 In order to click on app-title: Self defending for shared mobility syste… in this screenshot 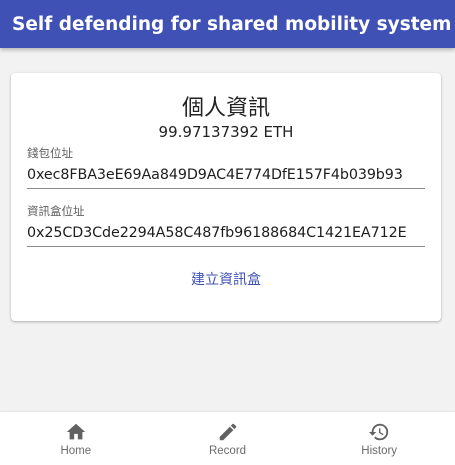, I will do `click(232, 24)`.